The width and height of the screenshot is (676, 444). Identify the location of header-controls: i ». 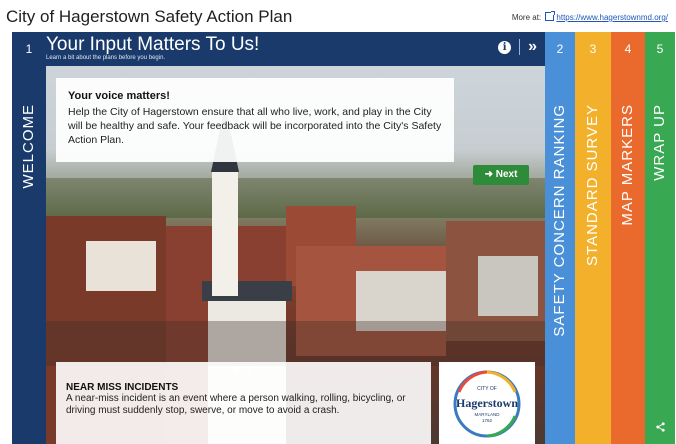
(517, 47).